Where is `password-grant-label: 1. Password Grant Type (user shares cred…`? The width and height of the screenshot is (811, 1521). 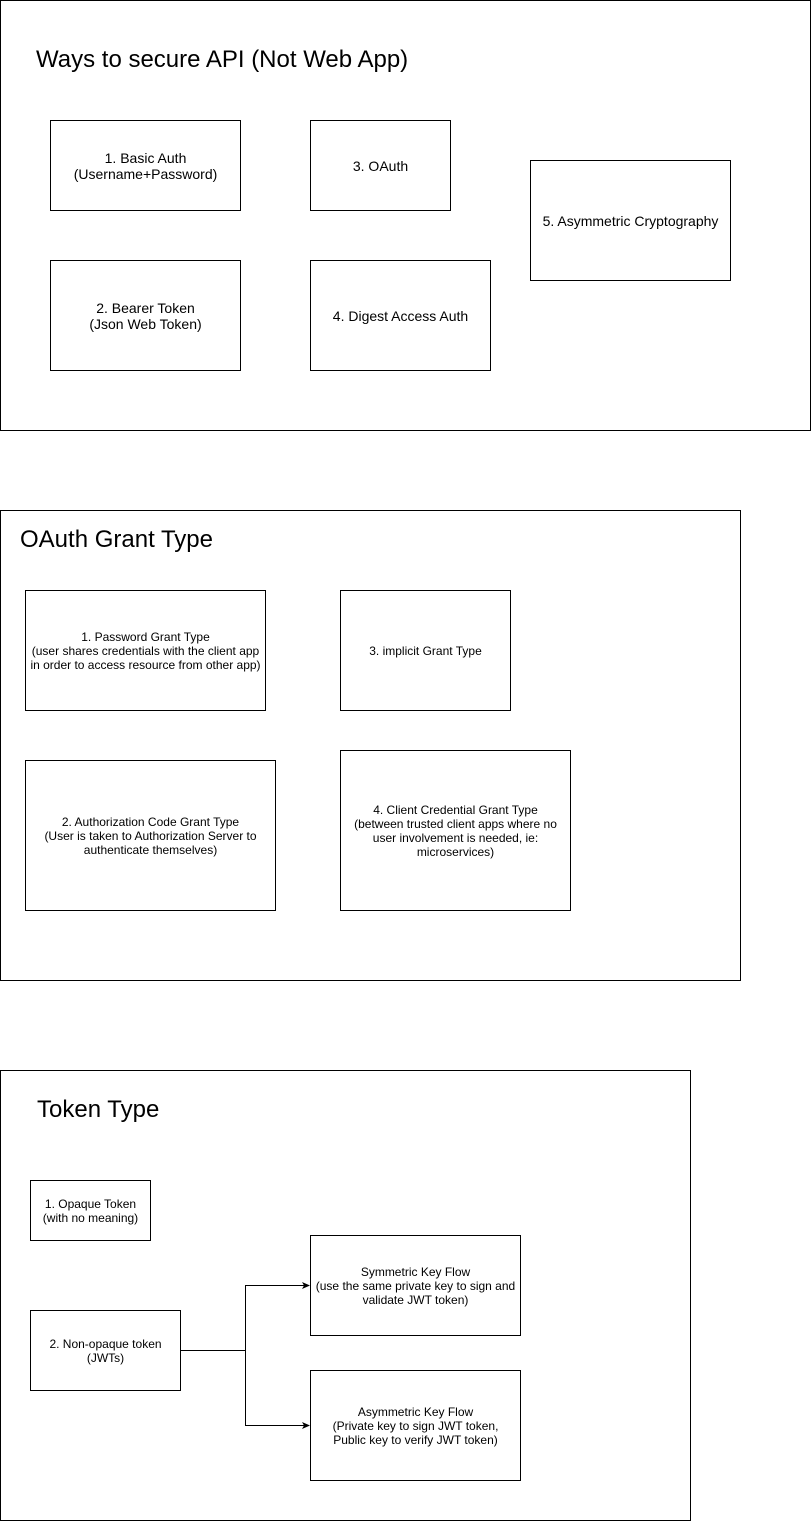
password-grant-label: 1. Password Grant Type (user shares cred… is located at coordinates (145, 650).